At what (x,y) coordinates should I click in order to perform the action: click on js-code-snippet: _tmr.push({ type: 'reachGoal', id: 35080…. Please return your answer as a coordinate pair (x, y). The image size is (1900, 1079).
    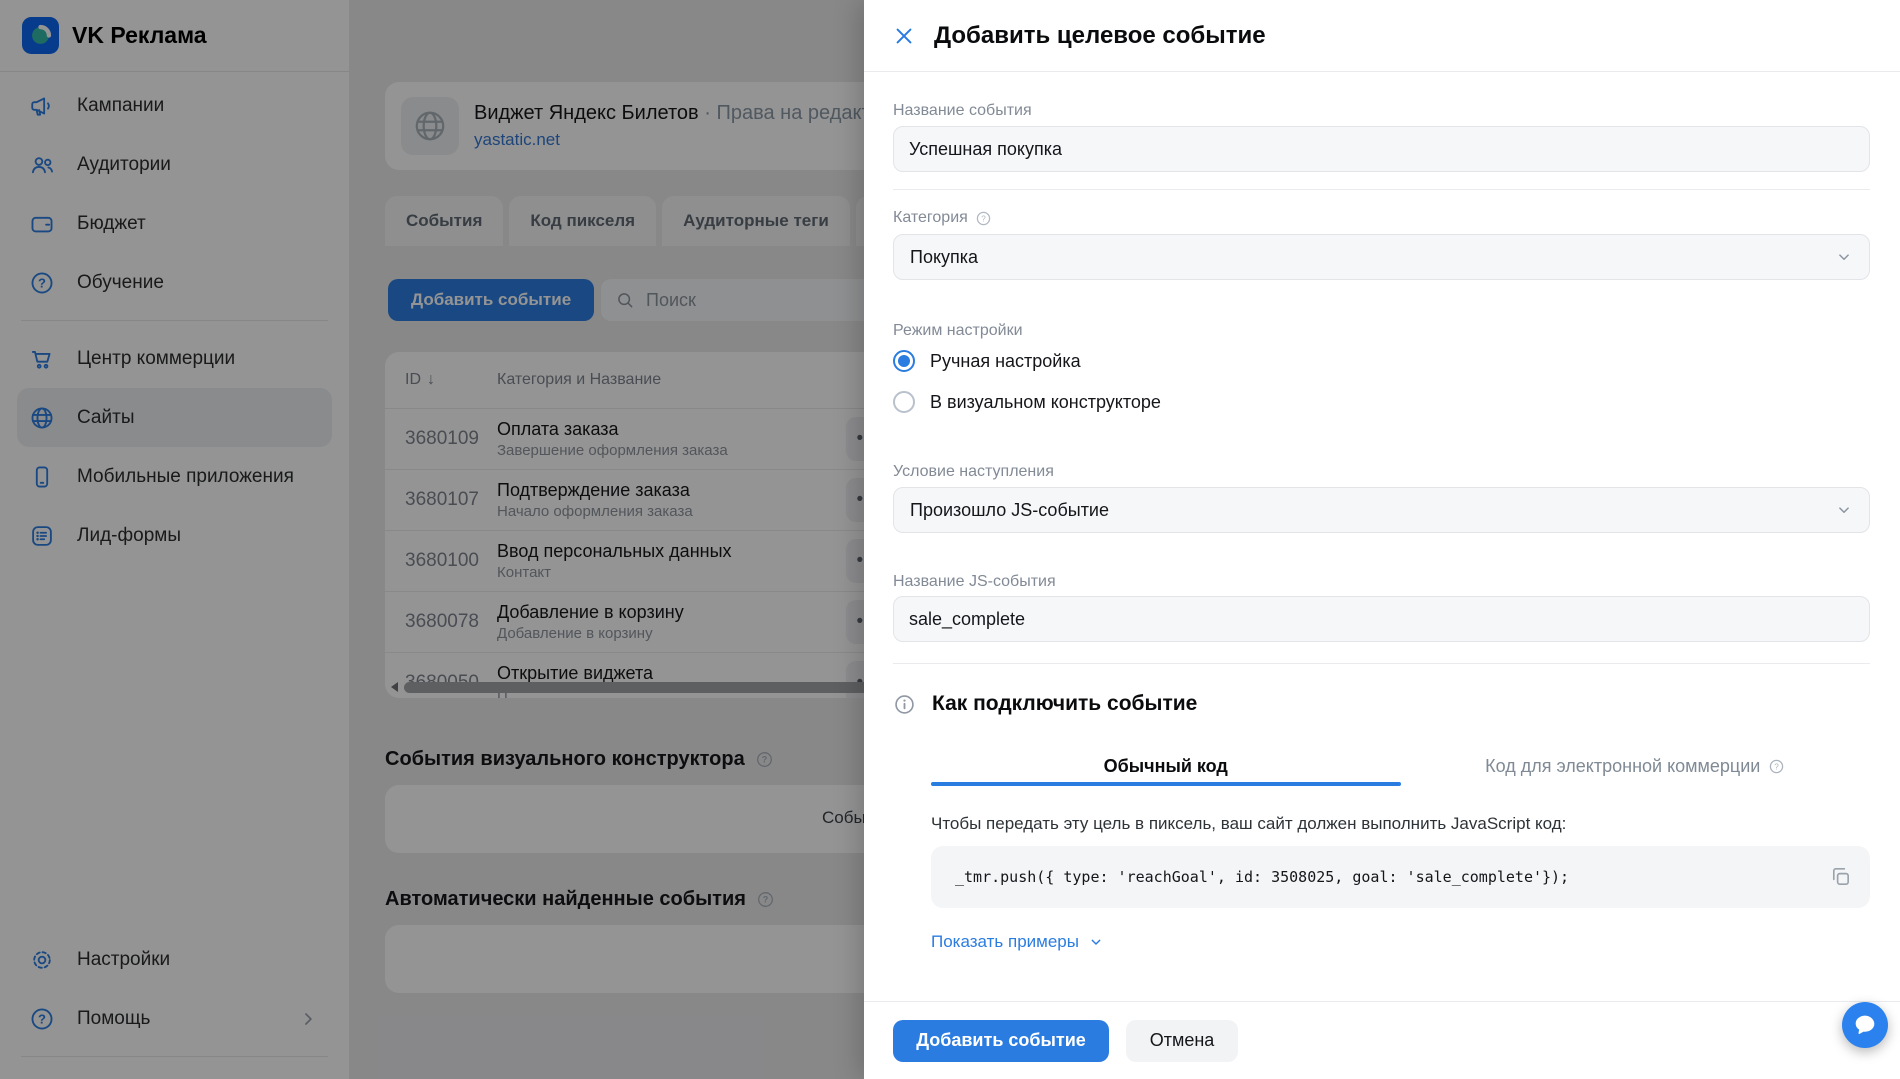
    Looking at the image, I should click on (1262, 877).